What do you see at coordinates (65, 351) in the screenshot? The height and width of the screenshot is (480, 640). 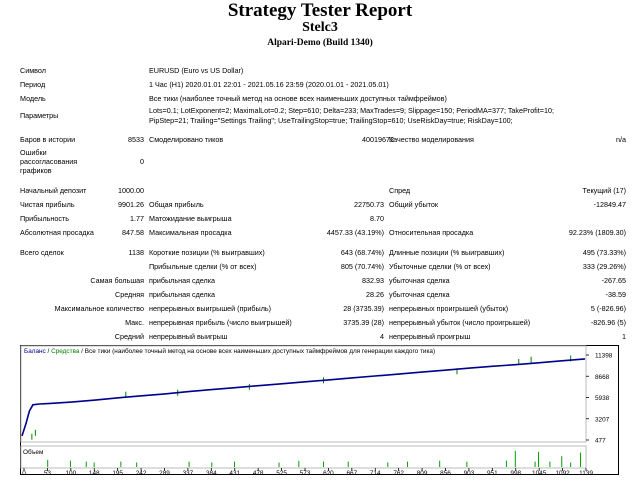 I see `legend-equity: Средства` at bounding box center [65, 351].